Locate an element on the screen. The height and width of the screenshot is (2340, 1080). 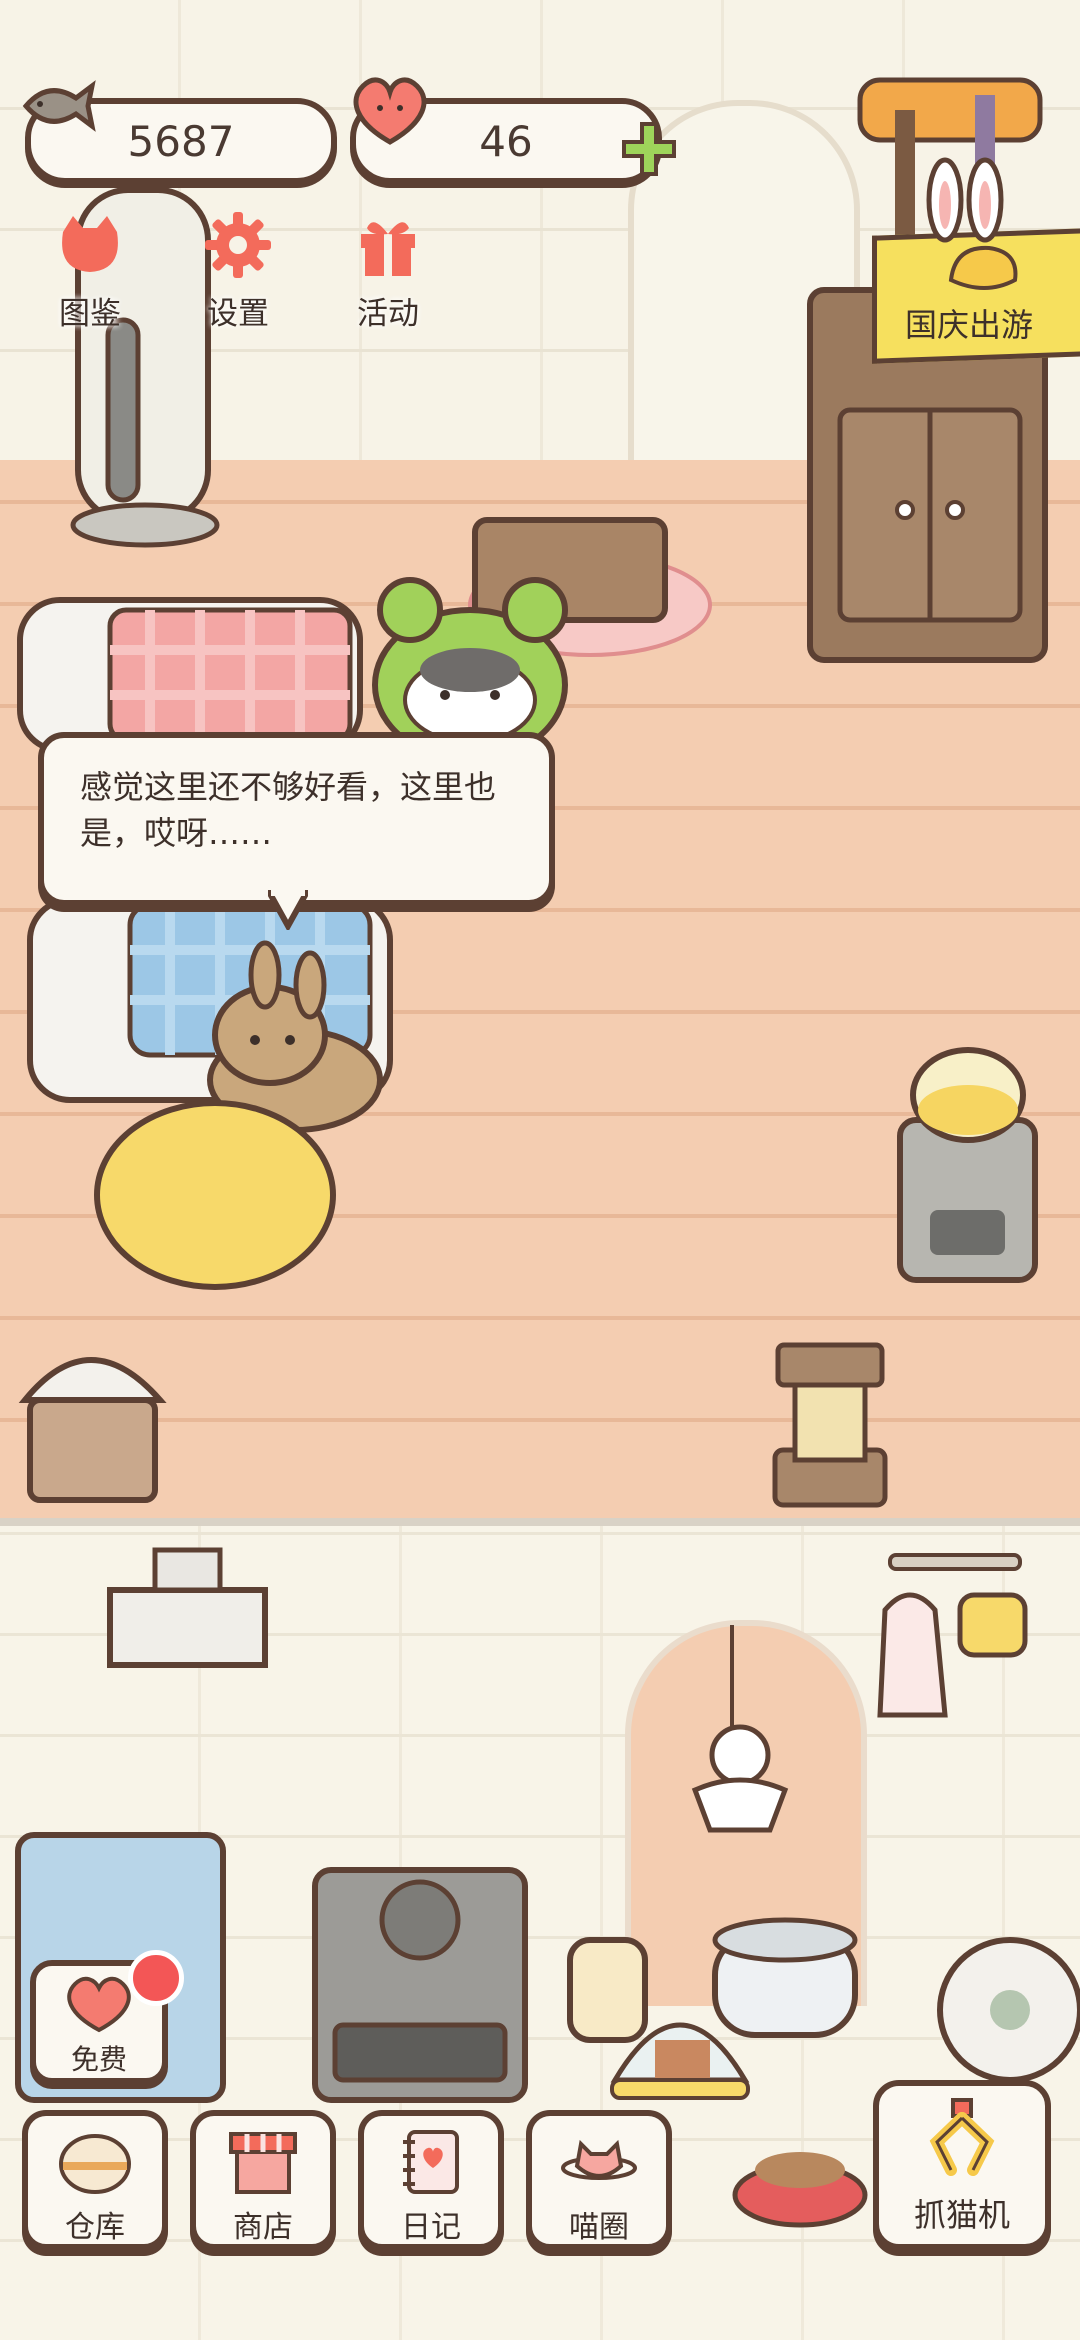
food-bowl is located at coordinates (800, 2190).